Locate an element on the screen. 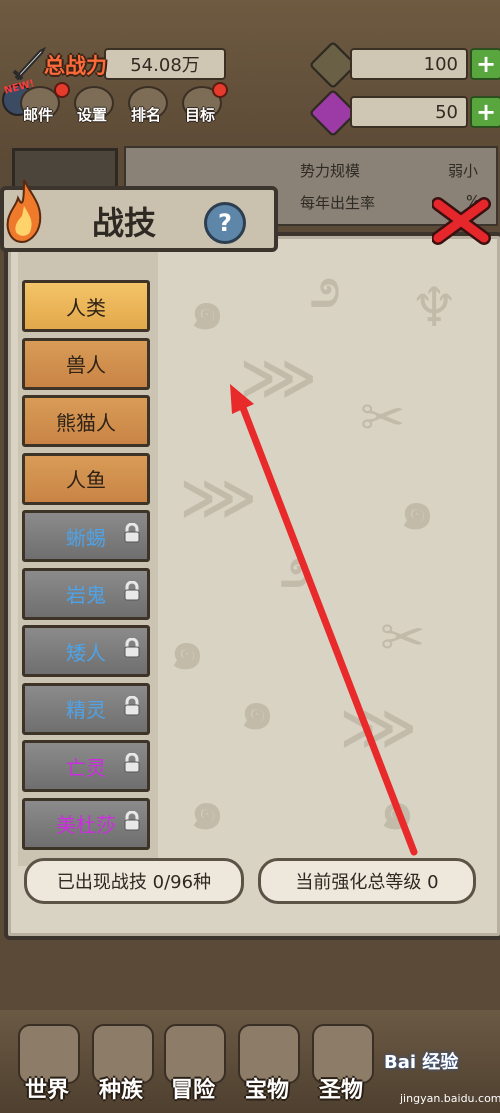 This screenshot has height=1113, width=500. race-button: 美杜莎 is located at coordinates (86, 823).